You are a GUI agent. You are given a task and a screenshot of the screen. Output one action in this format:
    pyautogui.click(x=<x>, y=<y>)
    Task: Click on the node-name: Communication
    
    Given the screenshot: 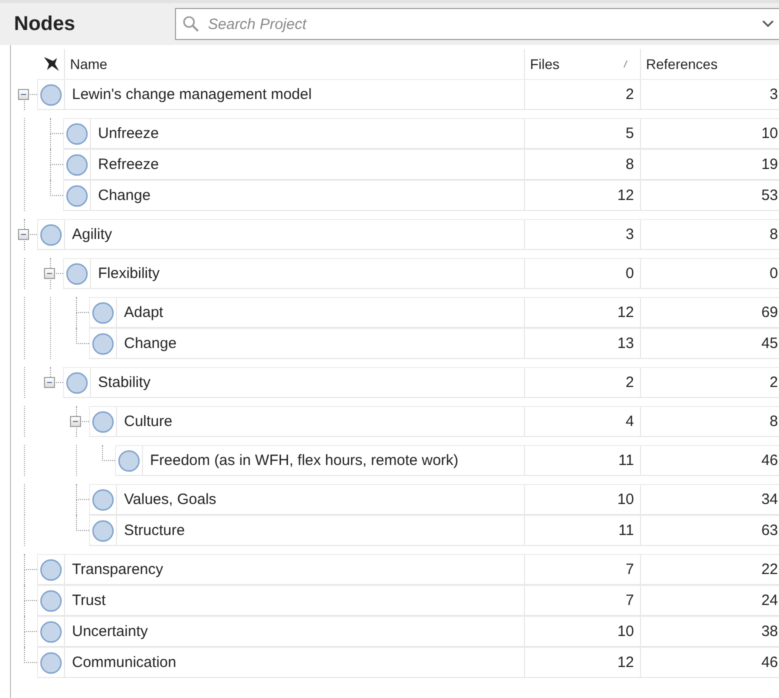 What is the action you would take?
    pyautogui.click(x=294, y=662)
    